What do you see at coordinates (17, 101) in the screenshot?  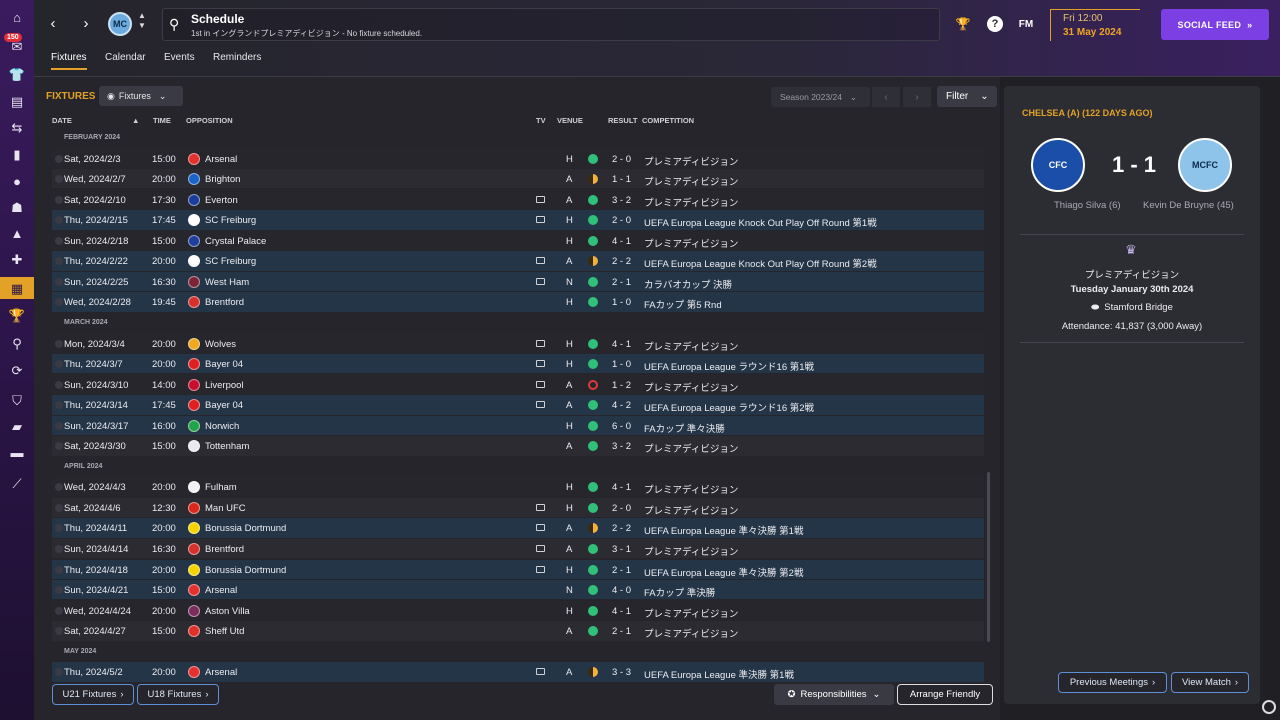 I see `tactics-icon: ▤` at bounding box center [17, 101].